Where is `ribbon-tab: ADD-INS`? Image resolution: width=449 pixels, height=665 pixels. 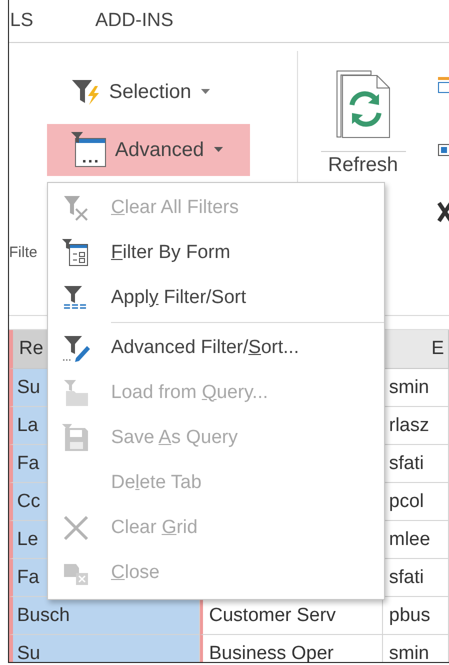
ribbon-tab: ADD-INS is located at coordinates (134, 21).